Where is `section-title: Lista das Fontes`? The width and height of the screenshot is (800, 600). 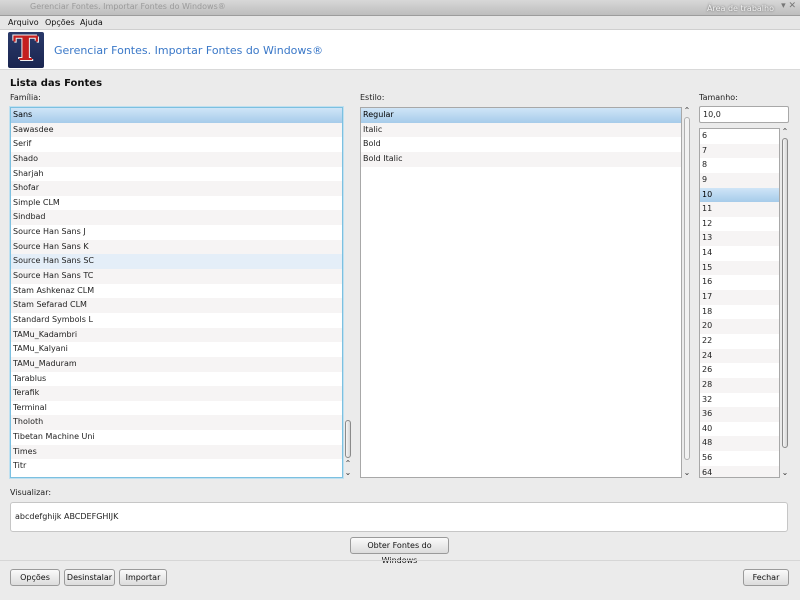
section-title: Lista das Fontes is located at coordinates (56, 83).